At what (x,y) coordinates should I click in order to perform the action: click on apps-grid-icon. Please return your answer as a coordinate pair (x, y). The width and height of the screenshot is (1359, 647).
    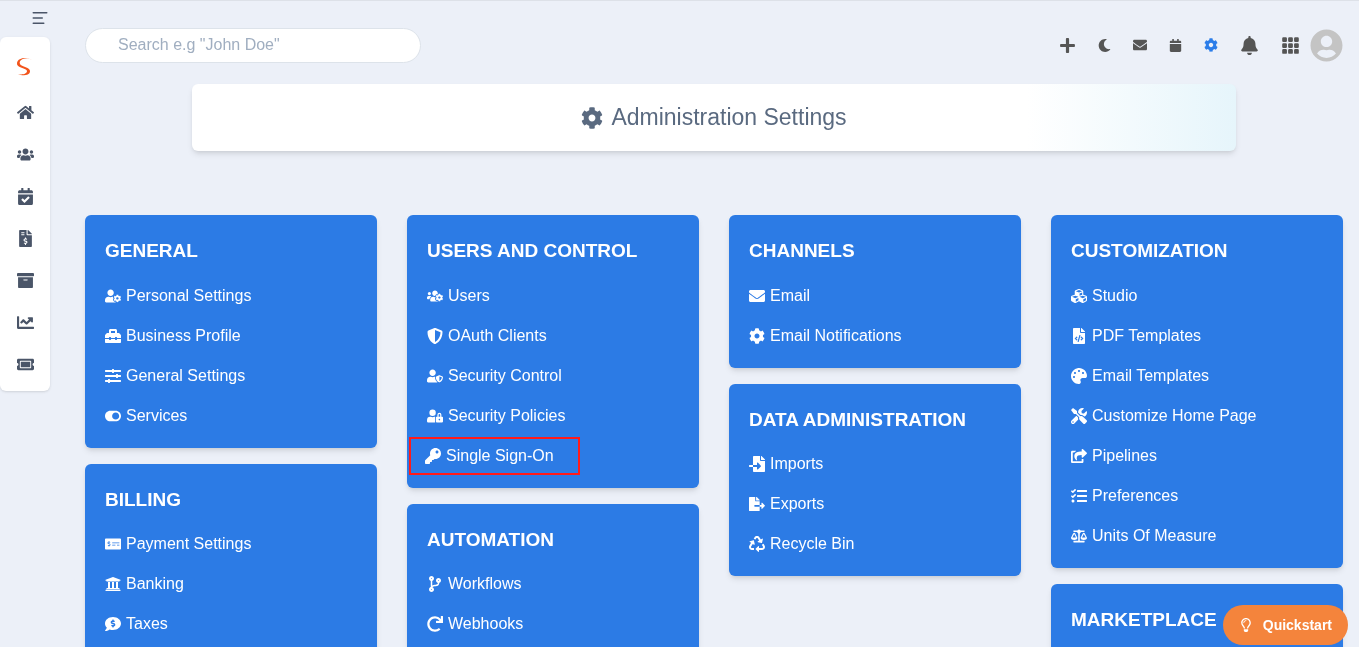
    Looking at the image, I should click on (1290, 45).